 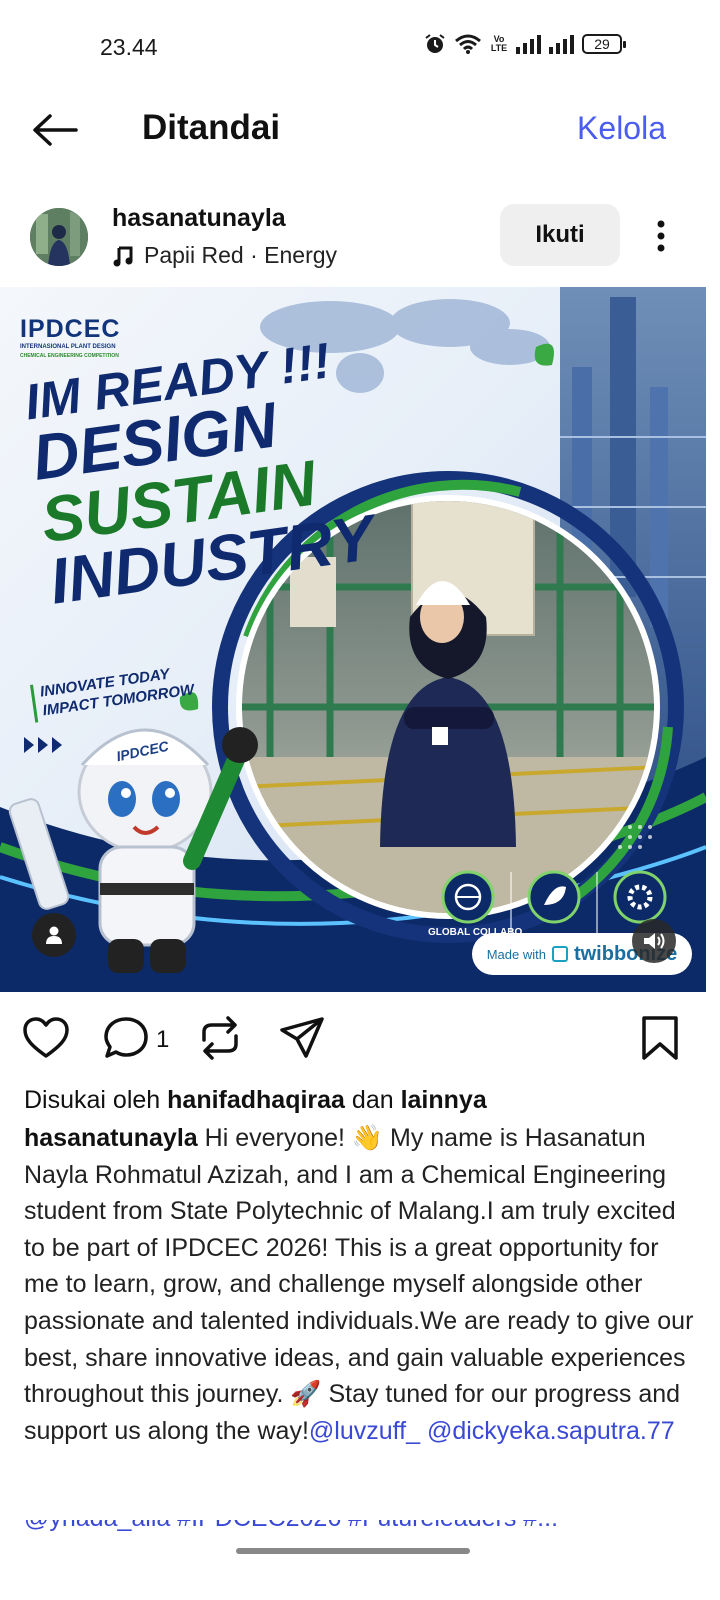 I want to click on comment-count: 1, so click(x=163, y=1039).